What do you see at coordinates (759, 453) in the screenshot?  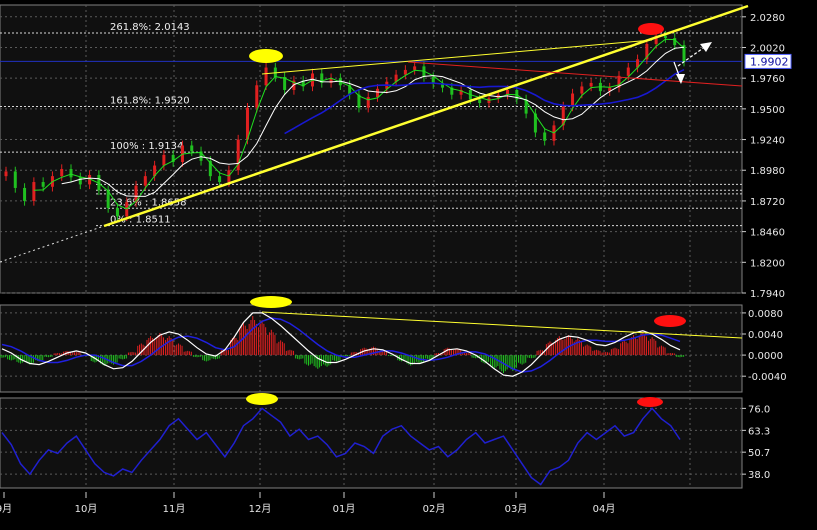 I see `rsi-tick-label: 50.7` at bounding box center [759, 453].